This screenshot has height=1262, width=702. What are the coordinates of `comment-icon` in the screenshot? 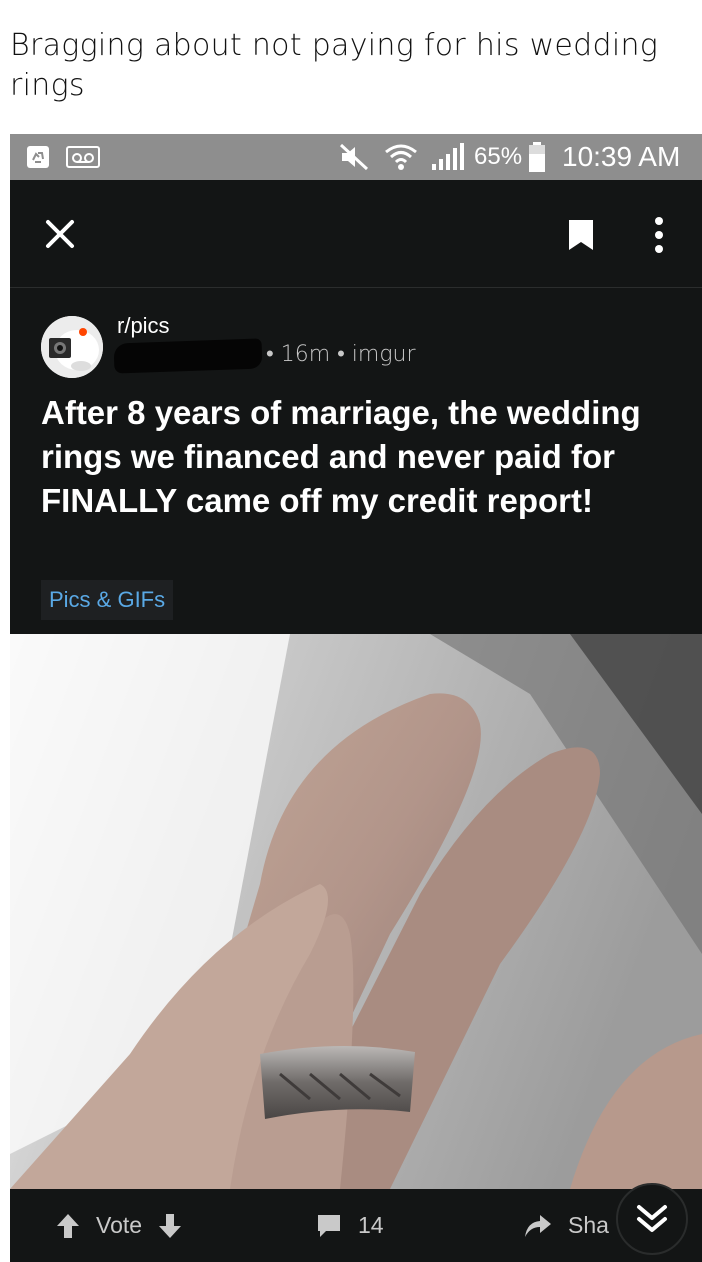 It's located at (329, 1226).